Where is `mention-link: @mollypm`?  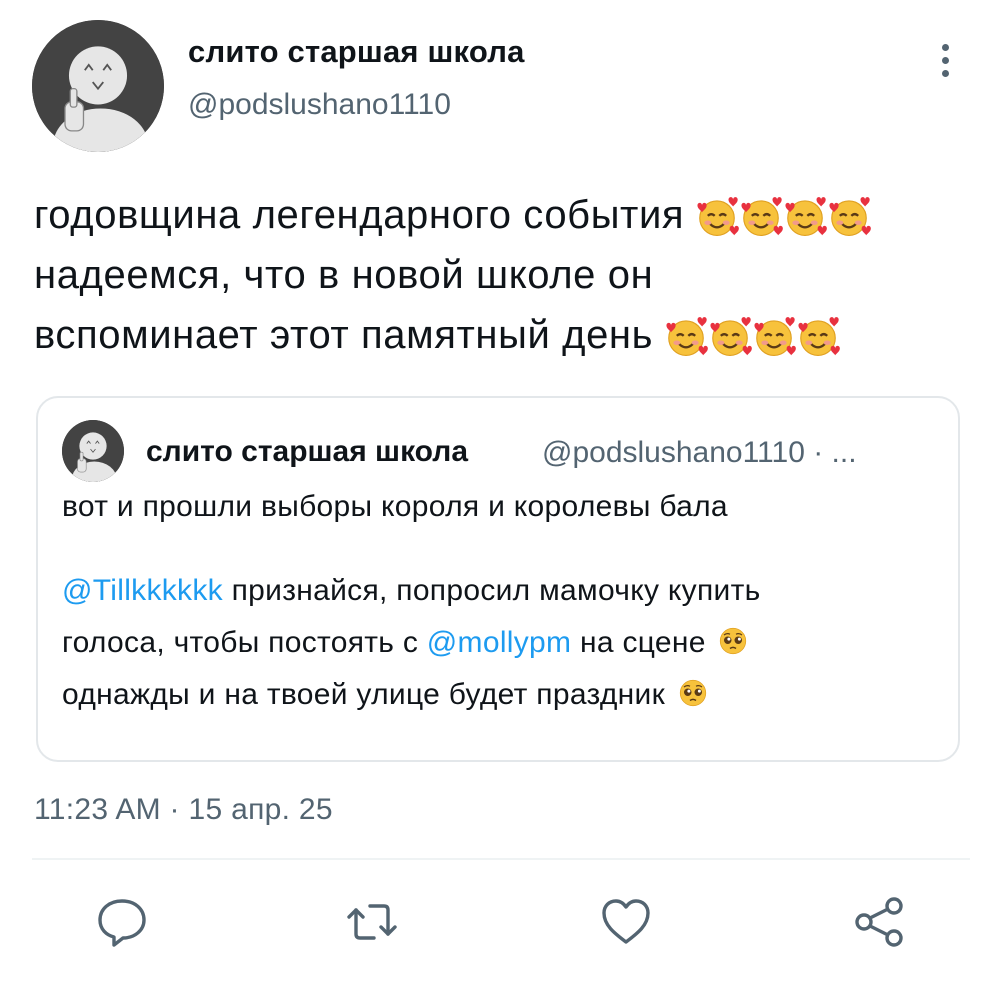 mention-link: @mollypm is located at coordinates (499, 642).